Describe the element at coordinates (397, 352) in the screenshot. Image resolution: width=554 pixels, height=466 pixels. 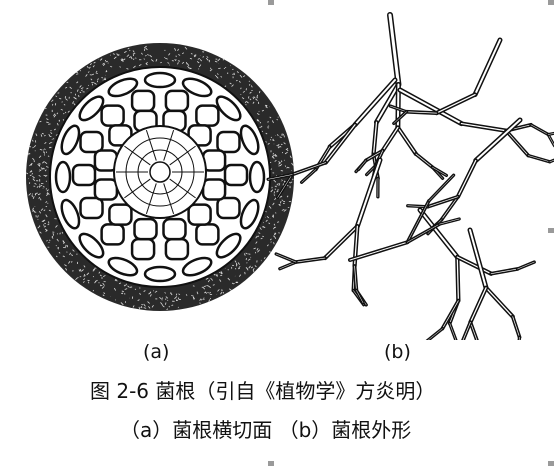
I see `label-b: (b)` at that location.